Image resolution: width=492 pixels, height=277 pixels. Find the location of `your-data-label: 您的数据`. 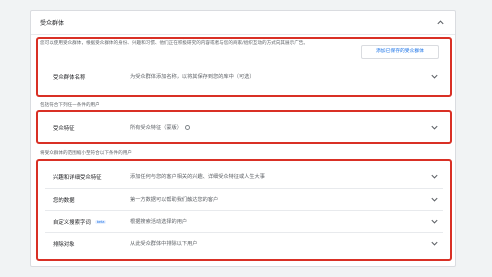

your-data-label: 您的数据 is located at coordinates (64, 201).